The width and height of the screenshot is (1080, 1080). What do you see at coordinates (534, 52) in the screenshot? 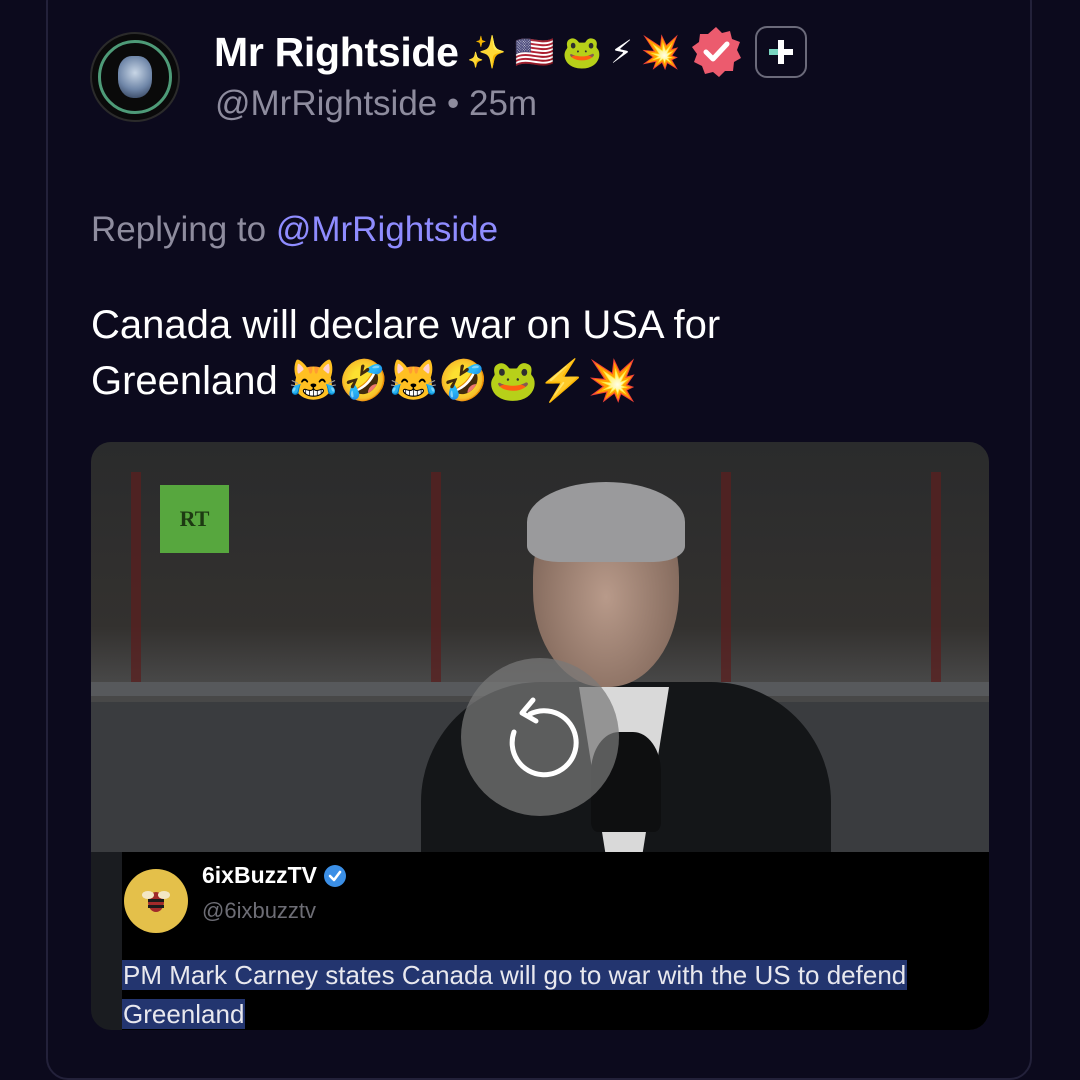
I see `name-emoji-flag: 🇺🇸` at bounding box center [534, 52].